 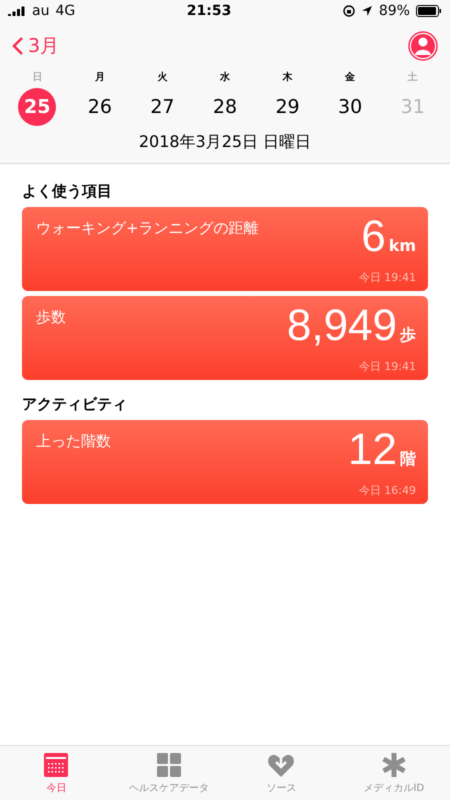 What do you see at coordinates (413, 77) in the screenshot?
I see `weekday-label: 土` at bounding box center [413, 77].